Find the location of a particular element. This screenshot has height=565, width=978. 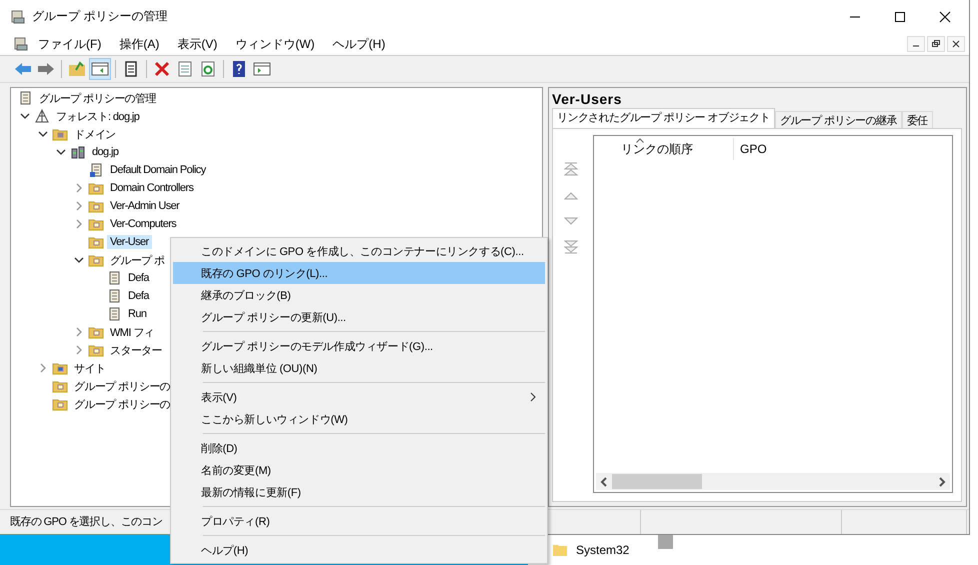

menu-item: 削除(D) is located at coordinates (359, 448).